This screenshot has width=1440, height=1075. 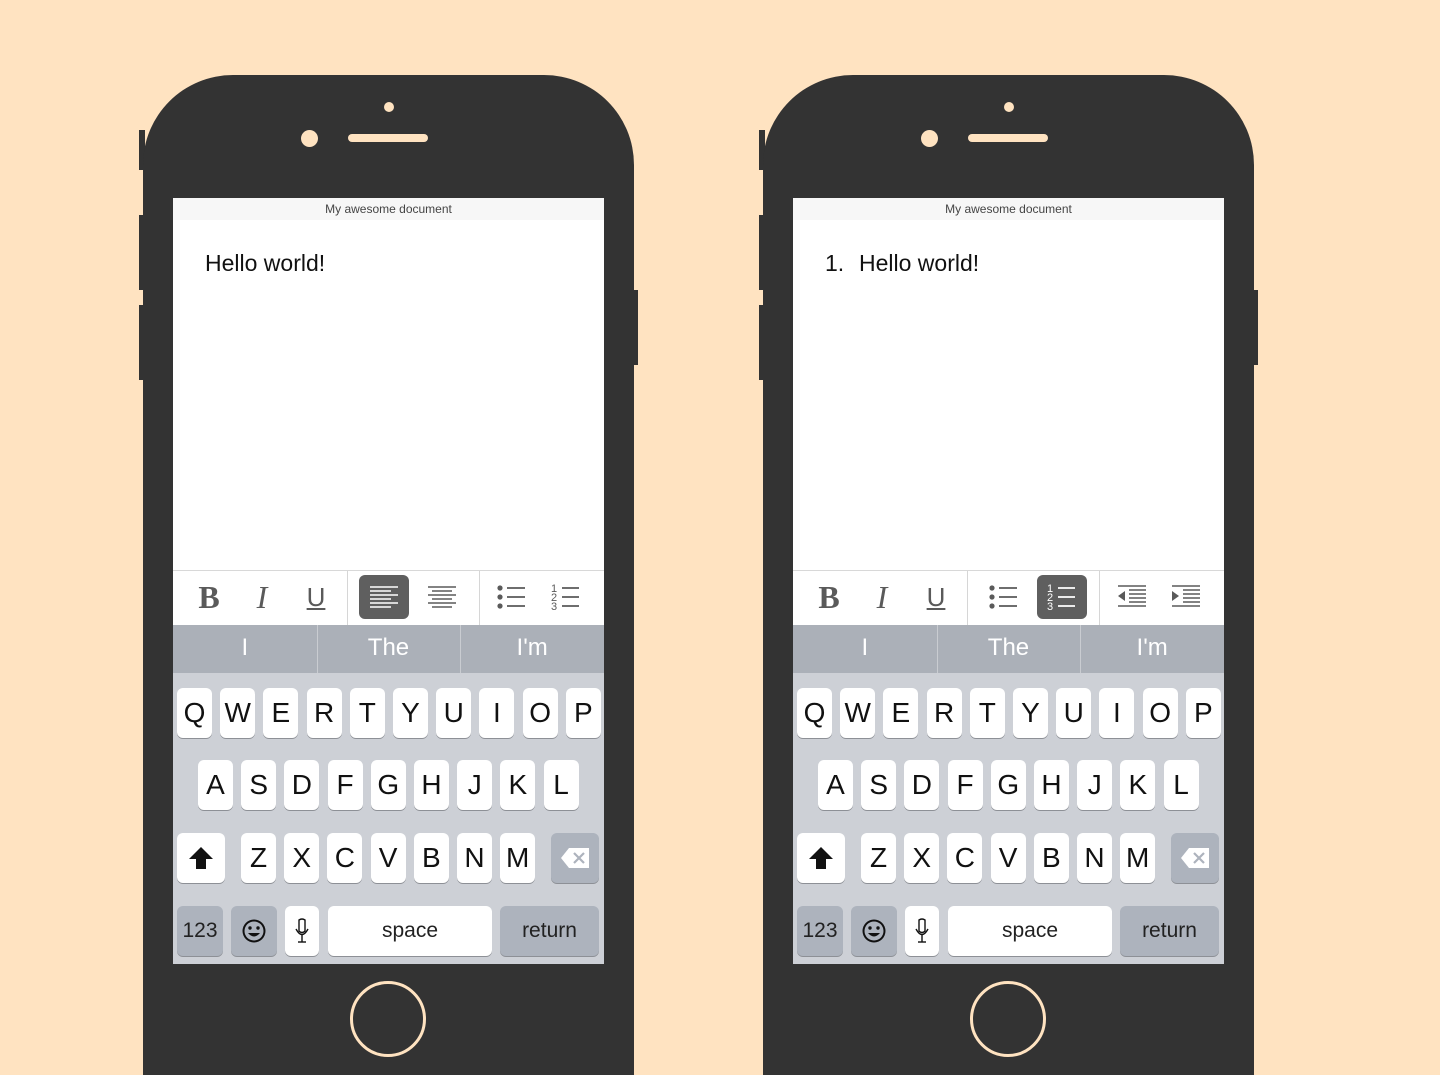 I want to click on indent-button, so click(x=1186, y=597).